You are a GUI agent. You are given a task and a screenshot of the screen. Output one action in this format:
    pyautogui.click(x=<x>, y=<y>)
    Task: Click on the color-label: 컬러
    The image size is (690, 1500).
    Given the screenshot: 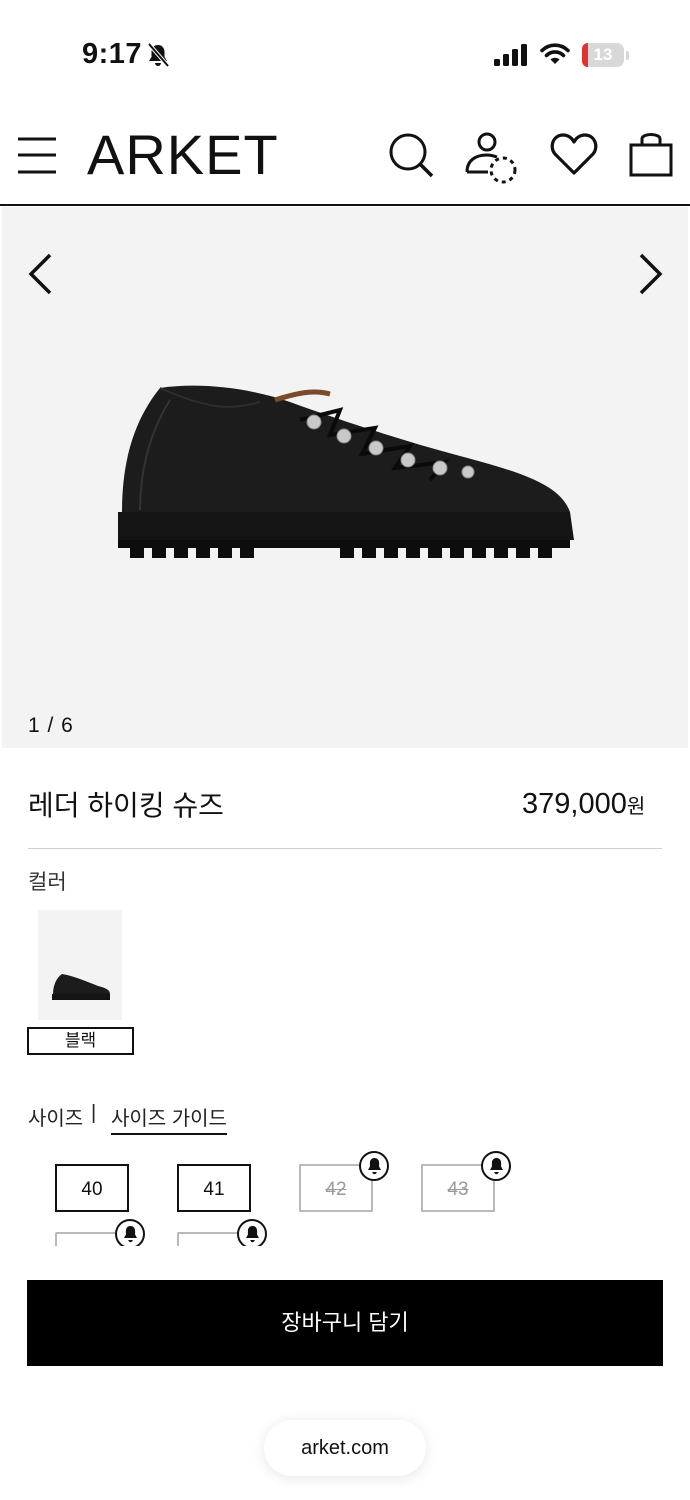 What is the action you would take?
    pyautogui.click(x=47, y=882)
    